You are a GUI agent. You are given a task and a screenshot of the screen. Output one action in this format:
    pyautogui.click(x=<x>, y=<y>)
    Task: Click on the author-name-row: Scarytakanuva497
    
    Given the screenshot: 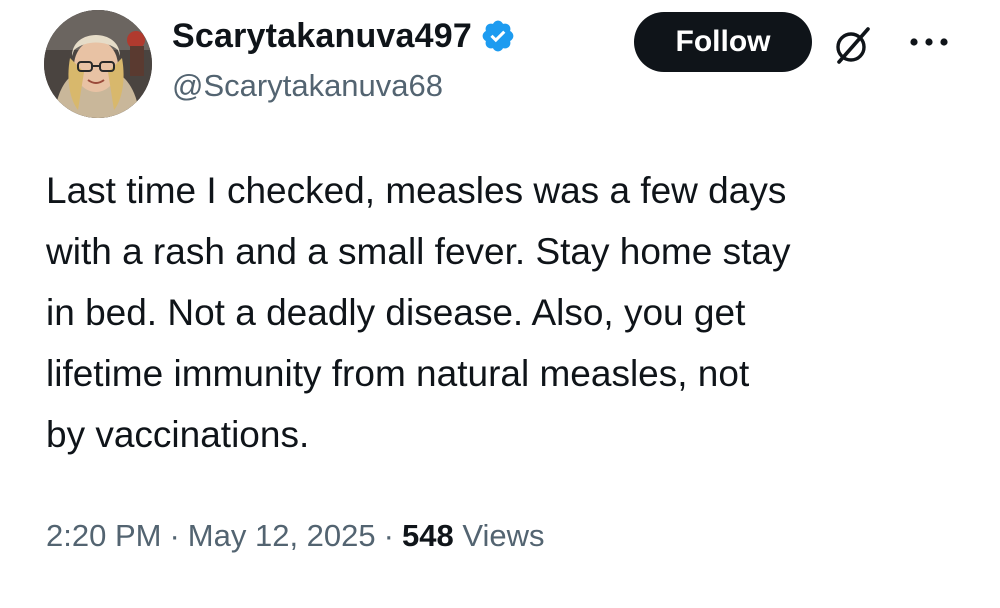 What is the action you would take?
    pyautogui.click(x=344, y=36)
    